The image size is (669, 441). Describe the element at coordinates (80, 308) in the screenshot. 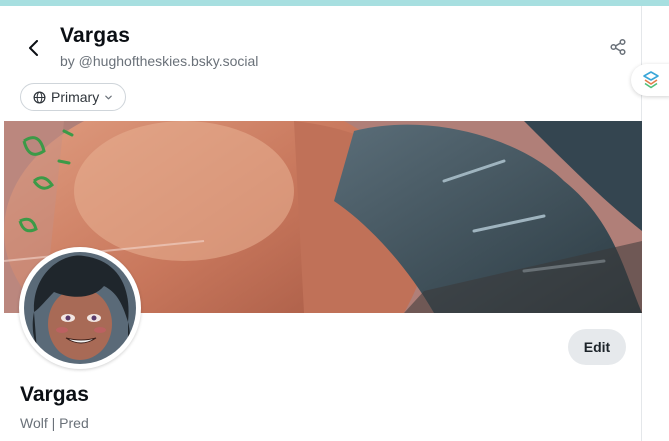

I see `avatar` at that location.